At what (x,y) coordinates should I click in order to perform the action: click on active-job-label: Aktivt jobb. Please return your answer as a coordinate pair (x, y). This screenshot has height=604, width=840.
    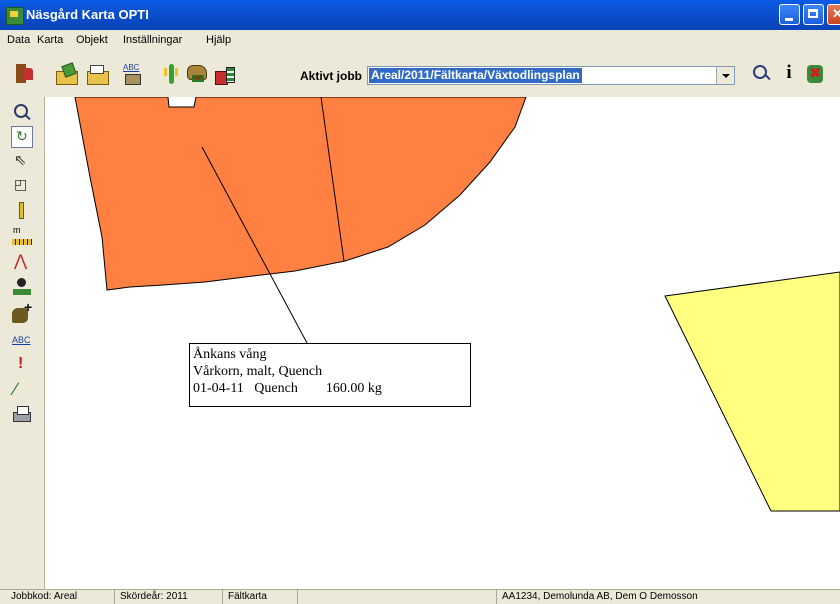
    Looking at the image, I should click on (331, 76).